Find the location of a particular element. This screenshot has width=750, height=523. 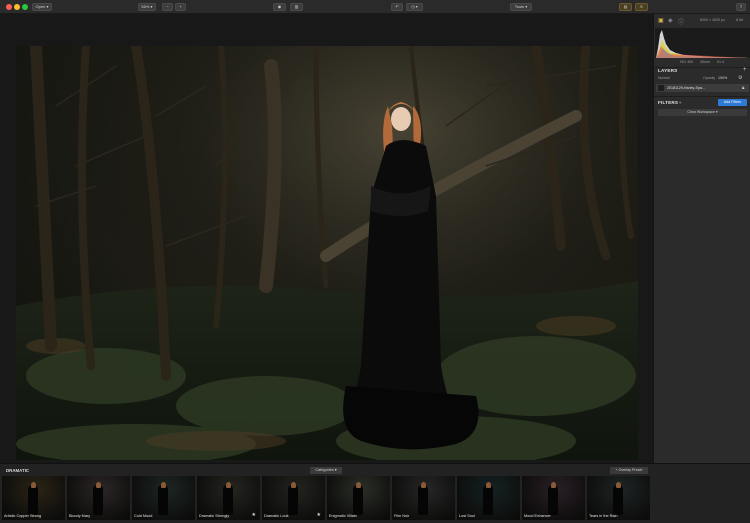

preset-thumb: Film Noir is located at coordinates (423, 498).